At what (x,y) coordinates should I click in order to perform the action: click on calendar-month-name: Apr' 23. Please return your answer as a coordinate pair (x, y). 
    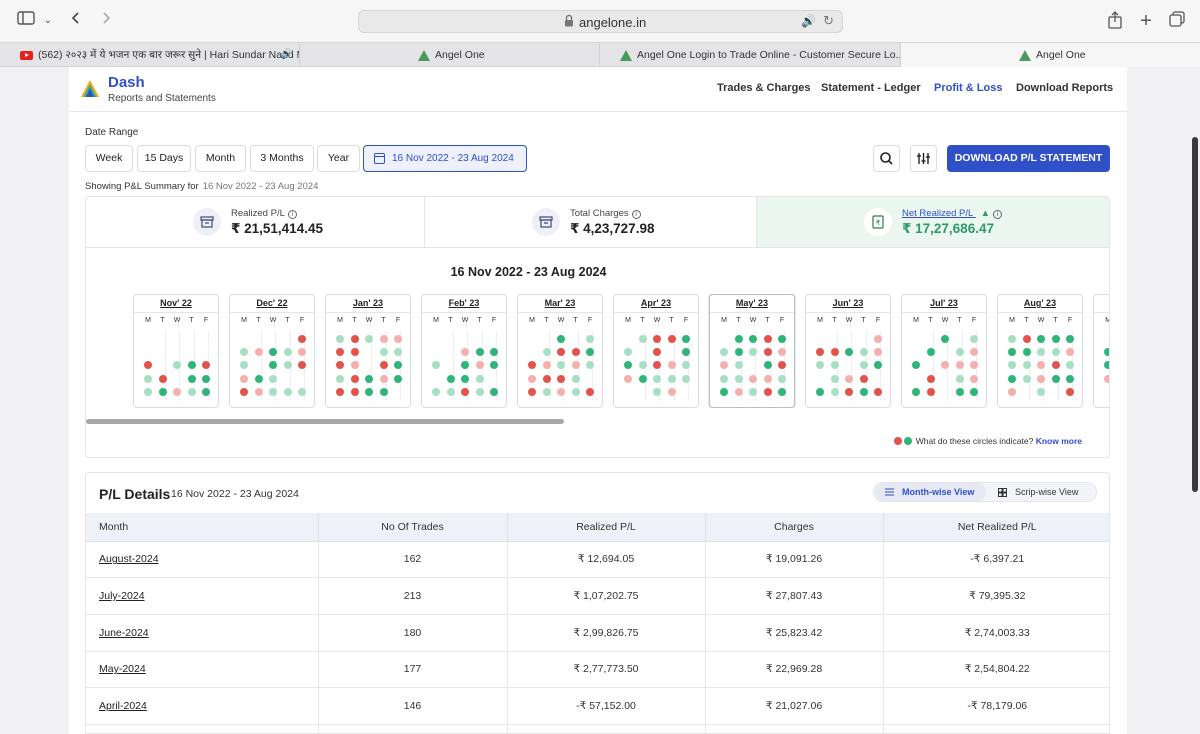
    Looking at the image, I should click on (656, 303).